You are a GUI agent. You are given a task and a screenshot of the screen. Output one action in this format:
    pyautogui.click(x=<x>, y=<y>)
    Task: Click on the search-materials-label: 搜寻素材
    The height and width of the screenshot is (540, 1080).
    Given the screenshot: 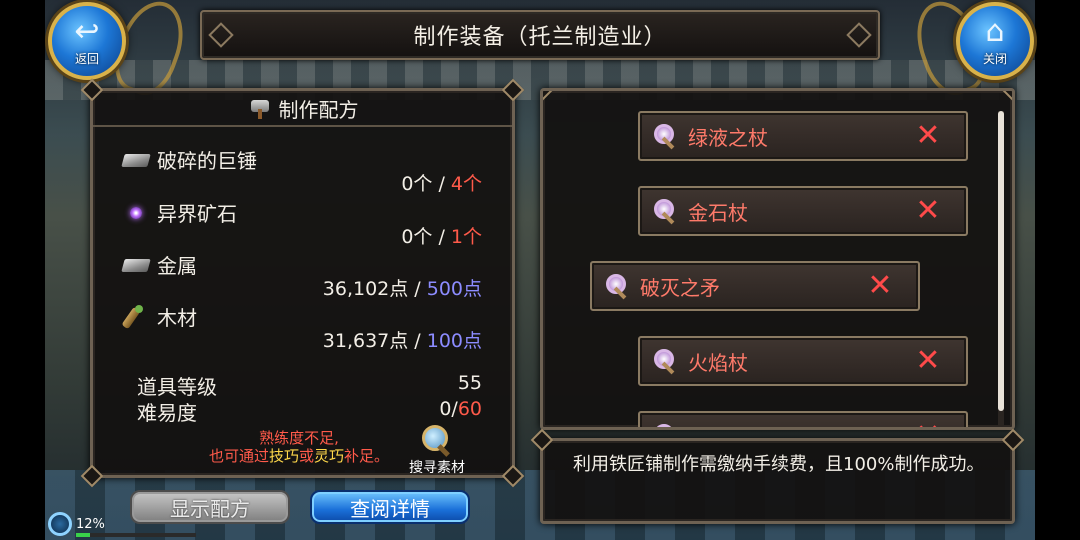 What is the action you would take?
    pyautogui.click(x=437, y=468)
    